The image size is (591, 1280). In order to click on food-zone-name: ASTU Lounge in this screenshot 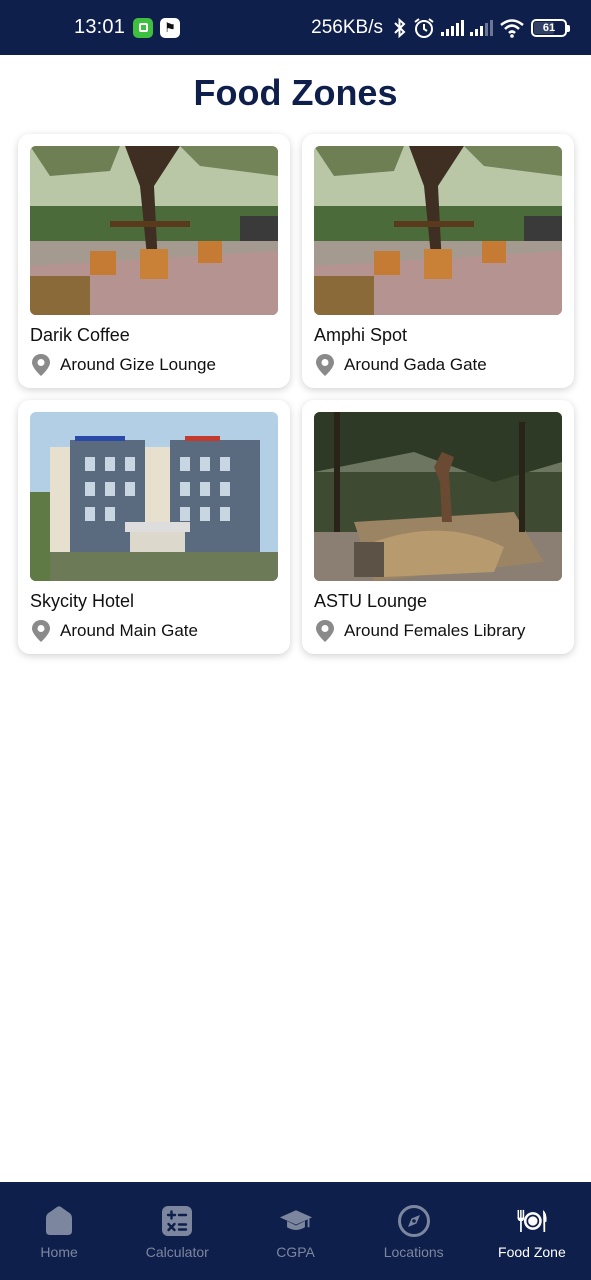, I will do `click(371, 601)`.